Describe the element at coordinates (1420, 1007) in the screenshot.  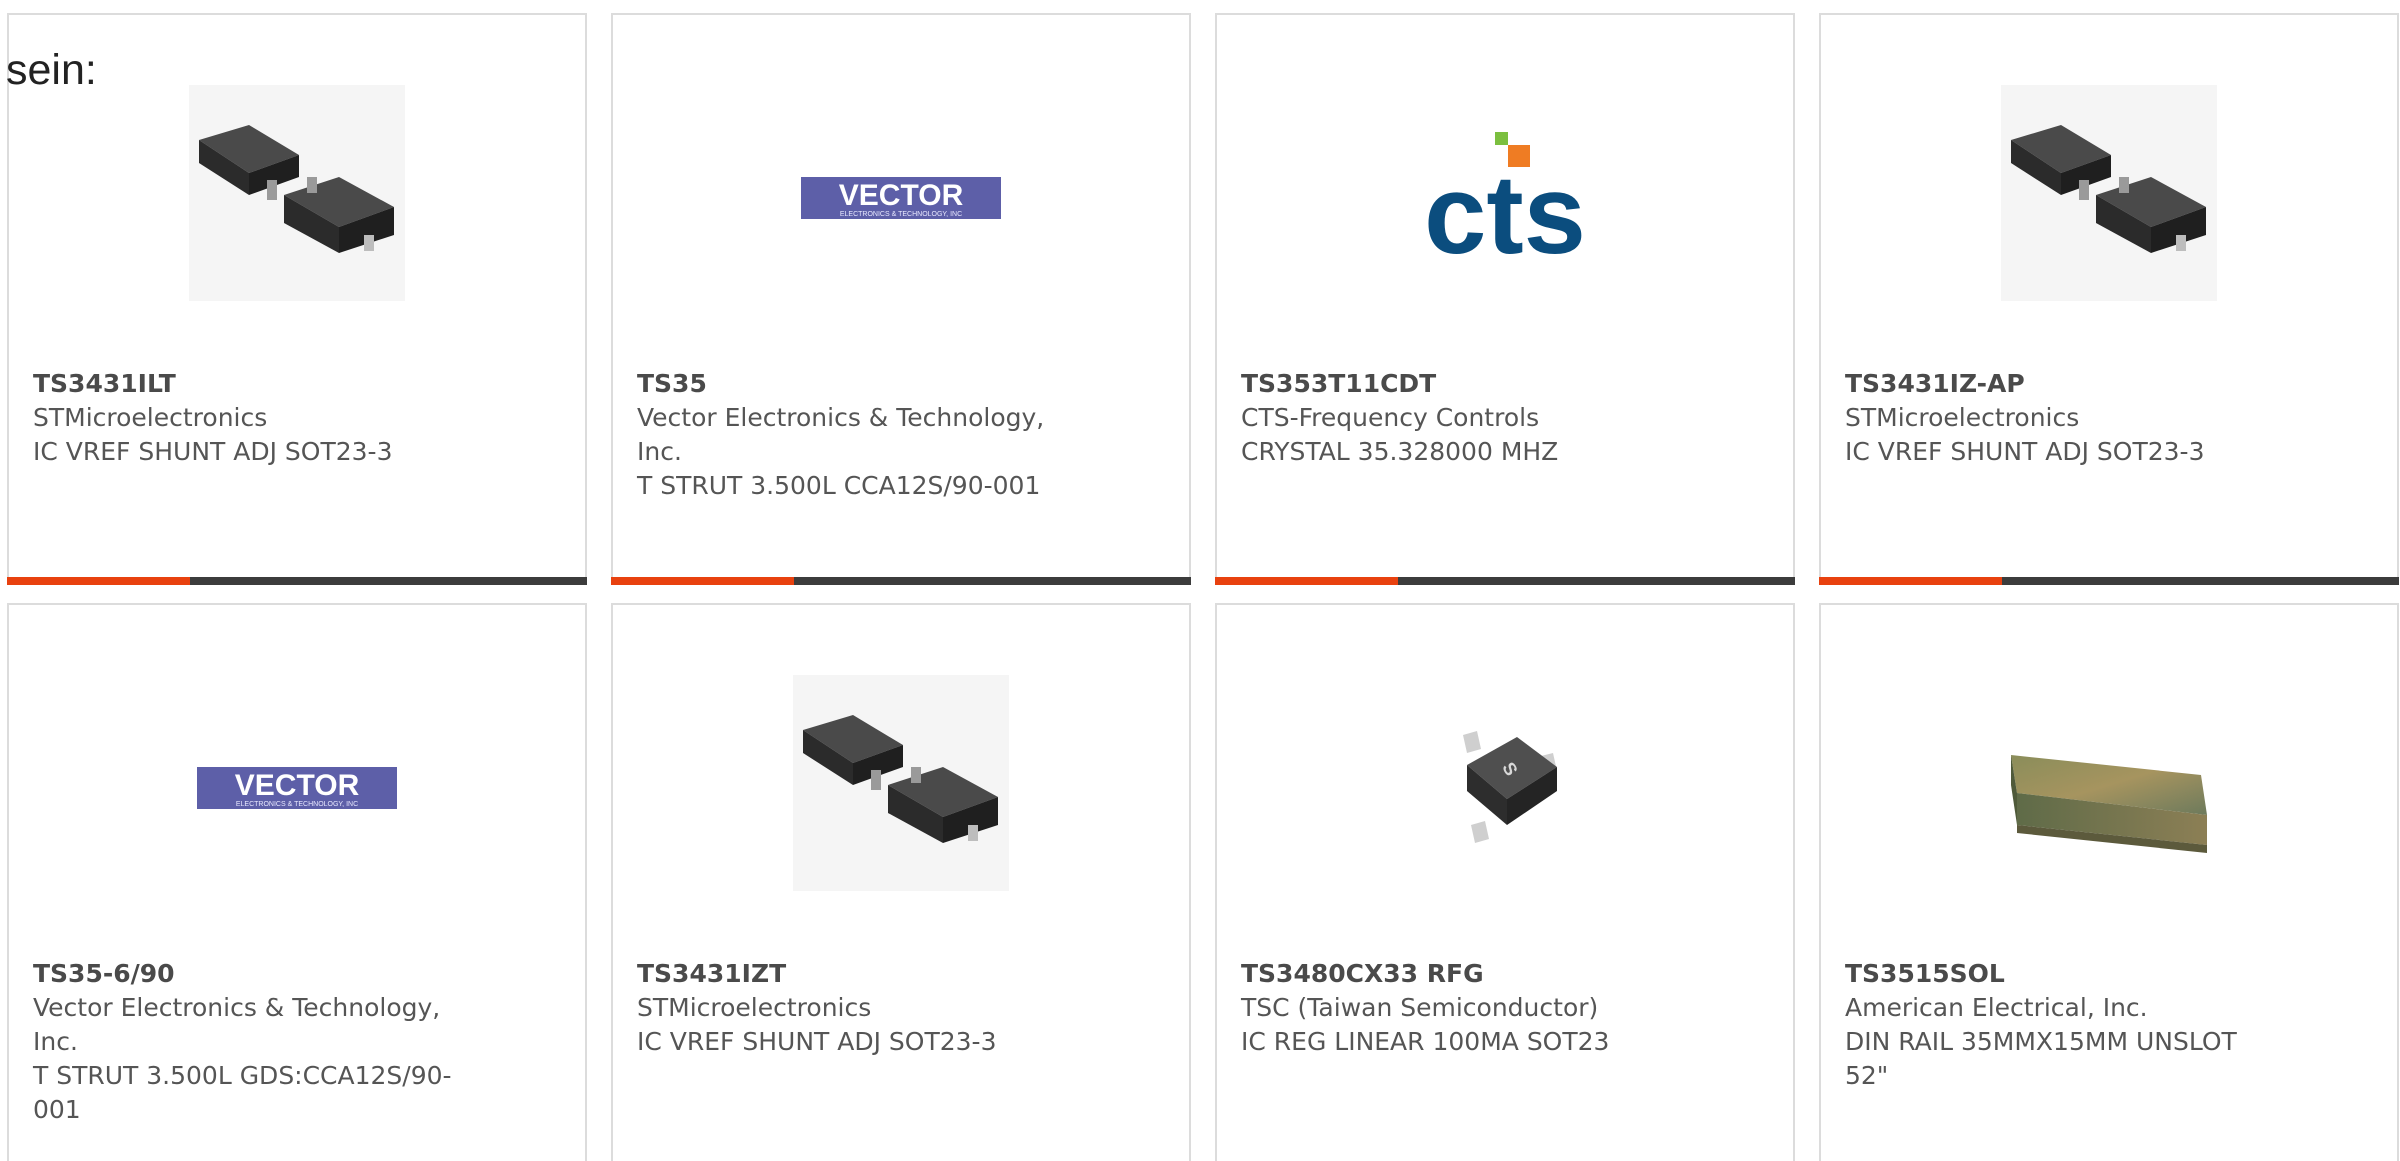
I see `manufacturer: TSC (Taiwan Semiconductor)` at that location.